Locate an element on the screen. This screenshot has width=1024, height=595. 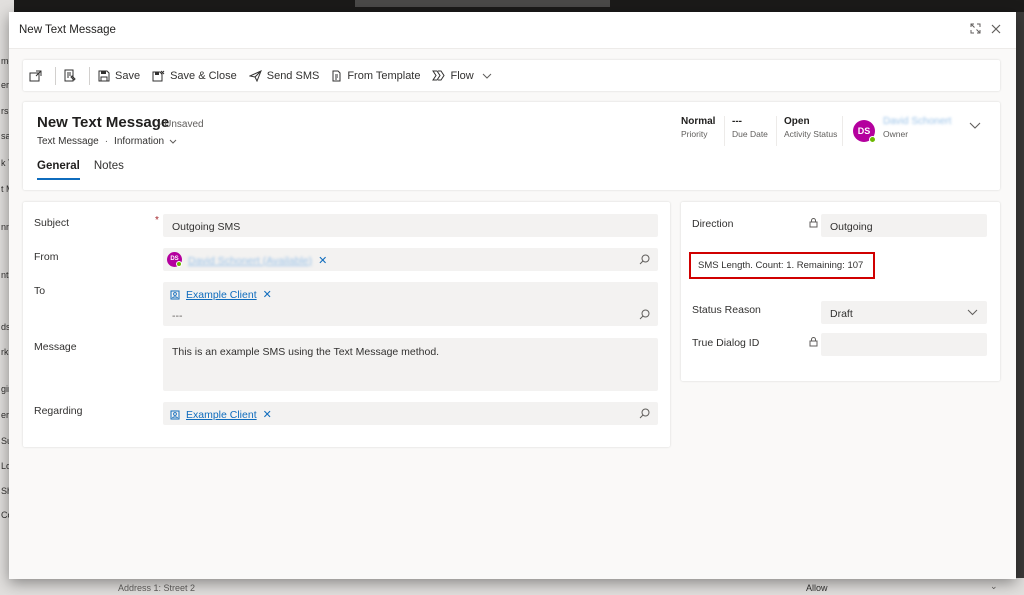
owner-label: Owner is located at coordinates (896, 134).